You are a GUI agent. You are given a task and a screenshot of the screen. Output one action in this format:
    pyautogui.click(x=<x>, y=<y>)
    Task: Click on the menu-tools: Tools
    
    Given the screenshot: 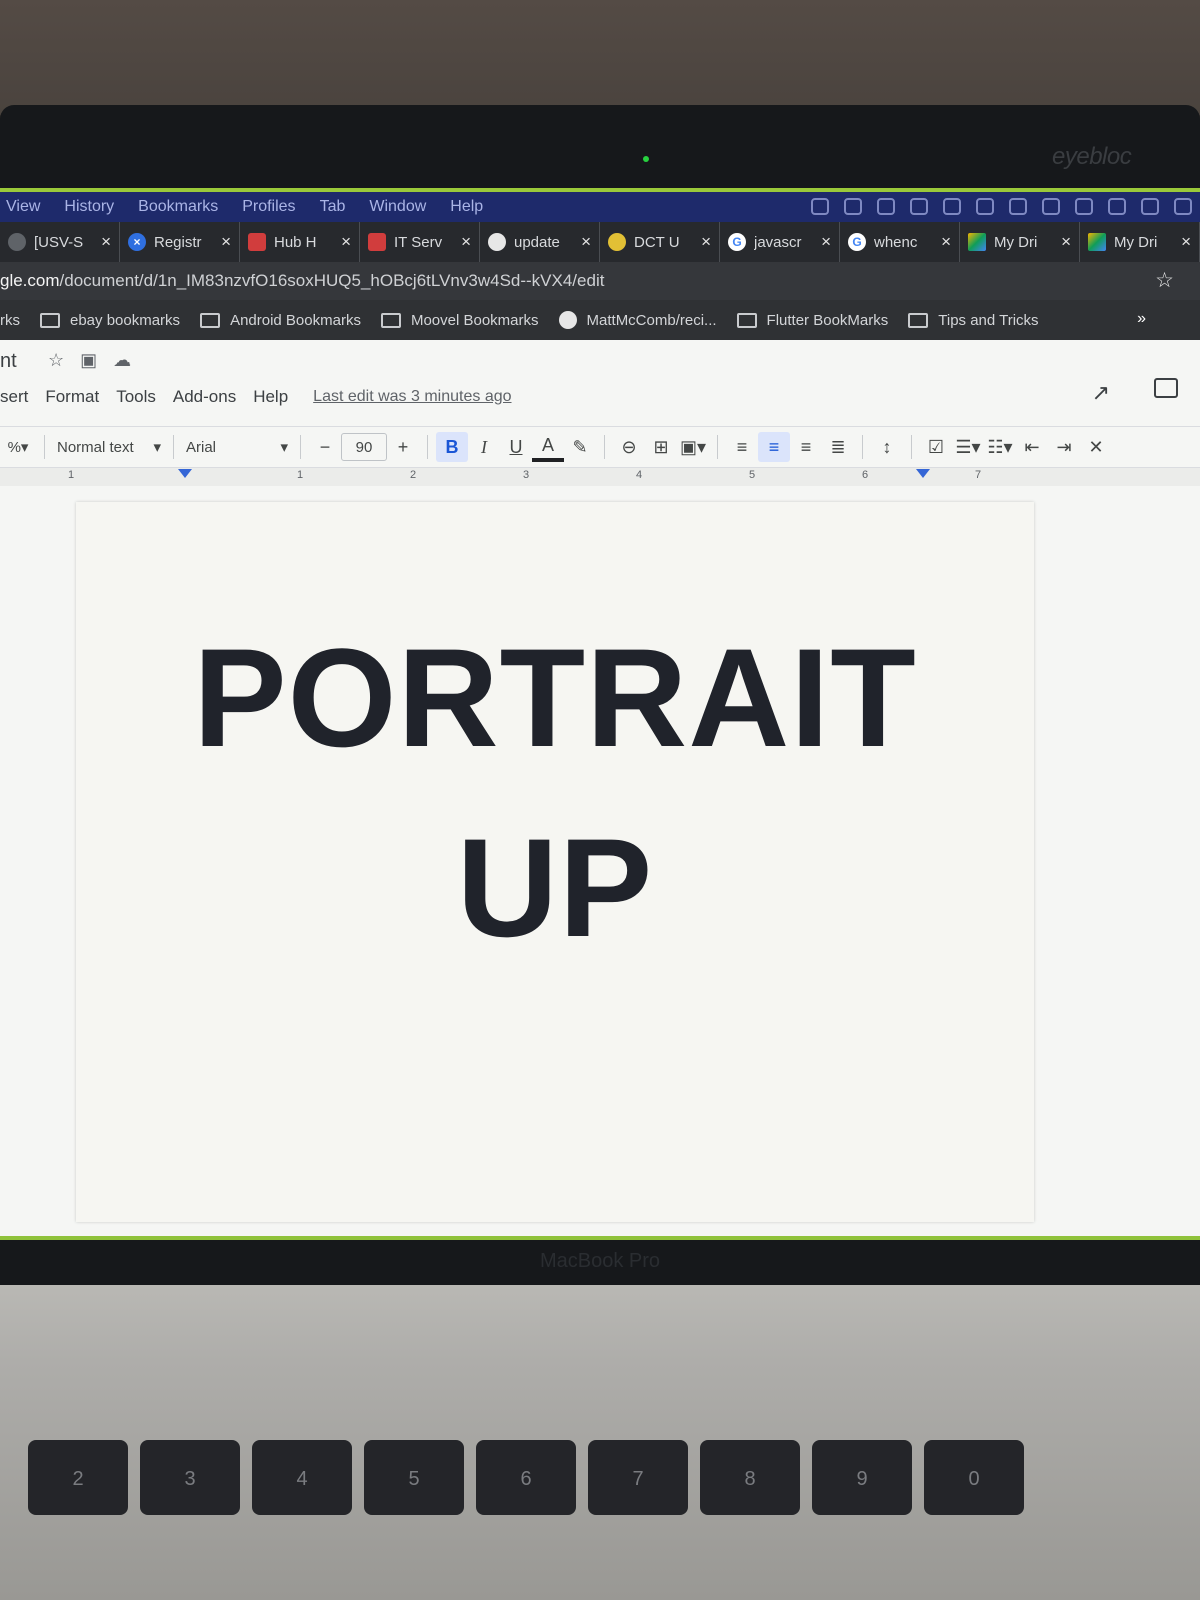 What is the action you would take?
    pyautogui.click(x=136, y=397)
    